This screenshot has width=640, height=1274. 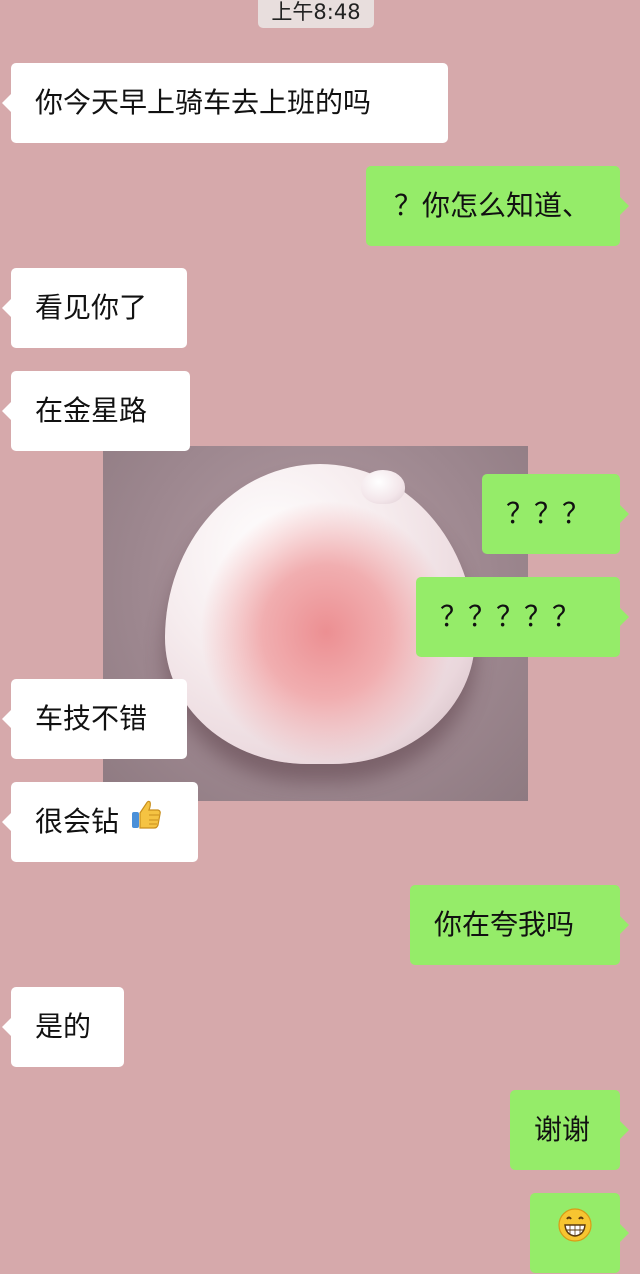 I want to click on message-bubble-outgoing: 你在夸我吗, so click(x=519, y=925).